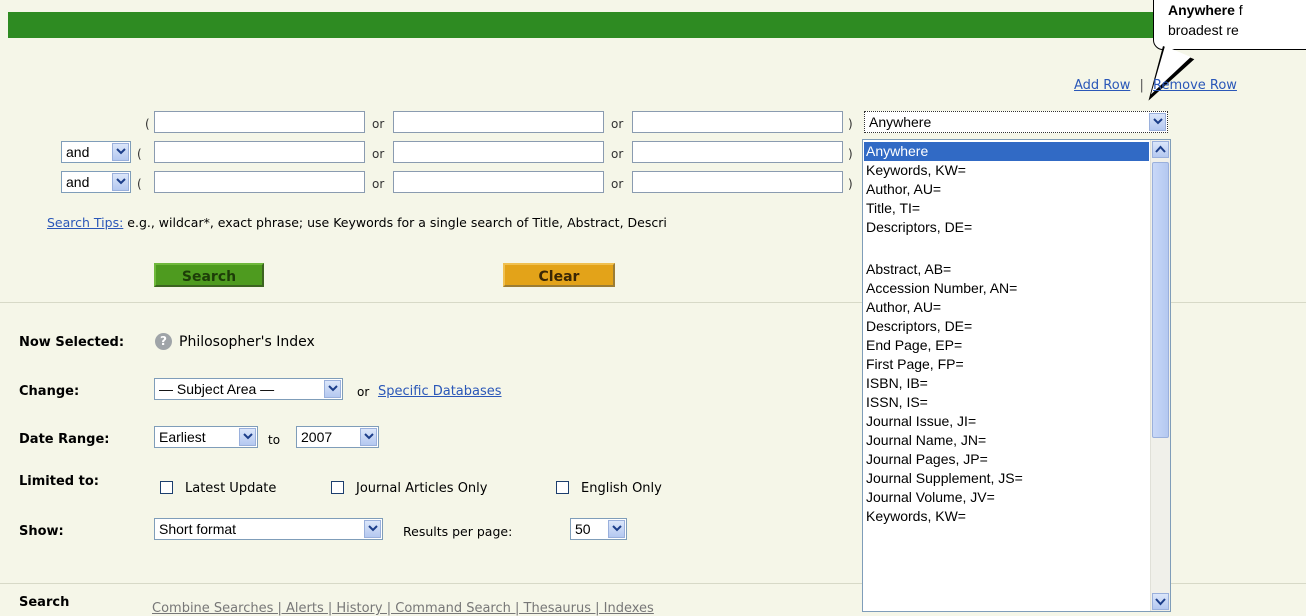 The image size is (1306, 616). I want to click on field-option: Journal Issue, JI=, so click(921, 421).